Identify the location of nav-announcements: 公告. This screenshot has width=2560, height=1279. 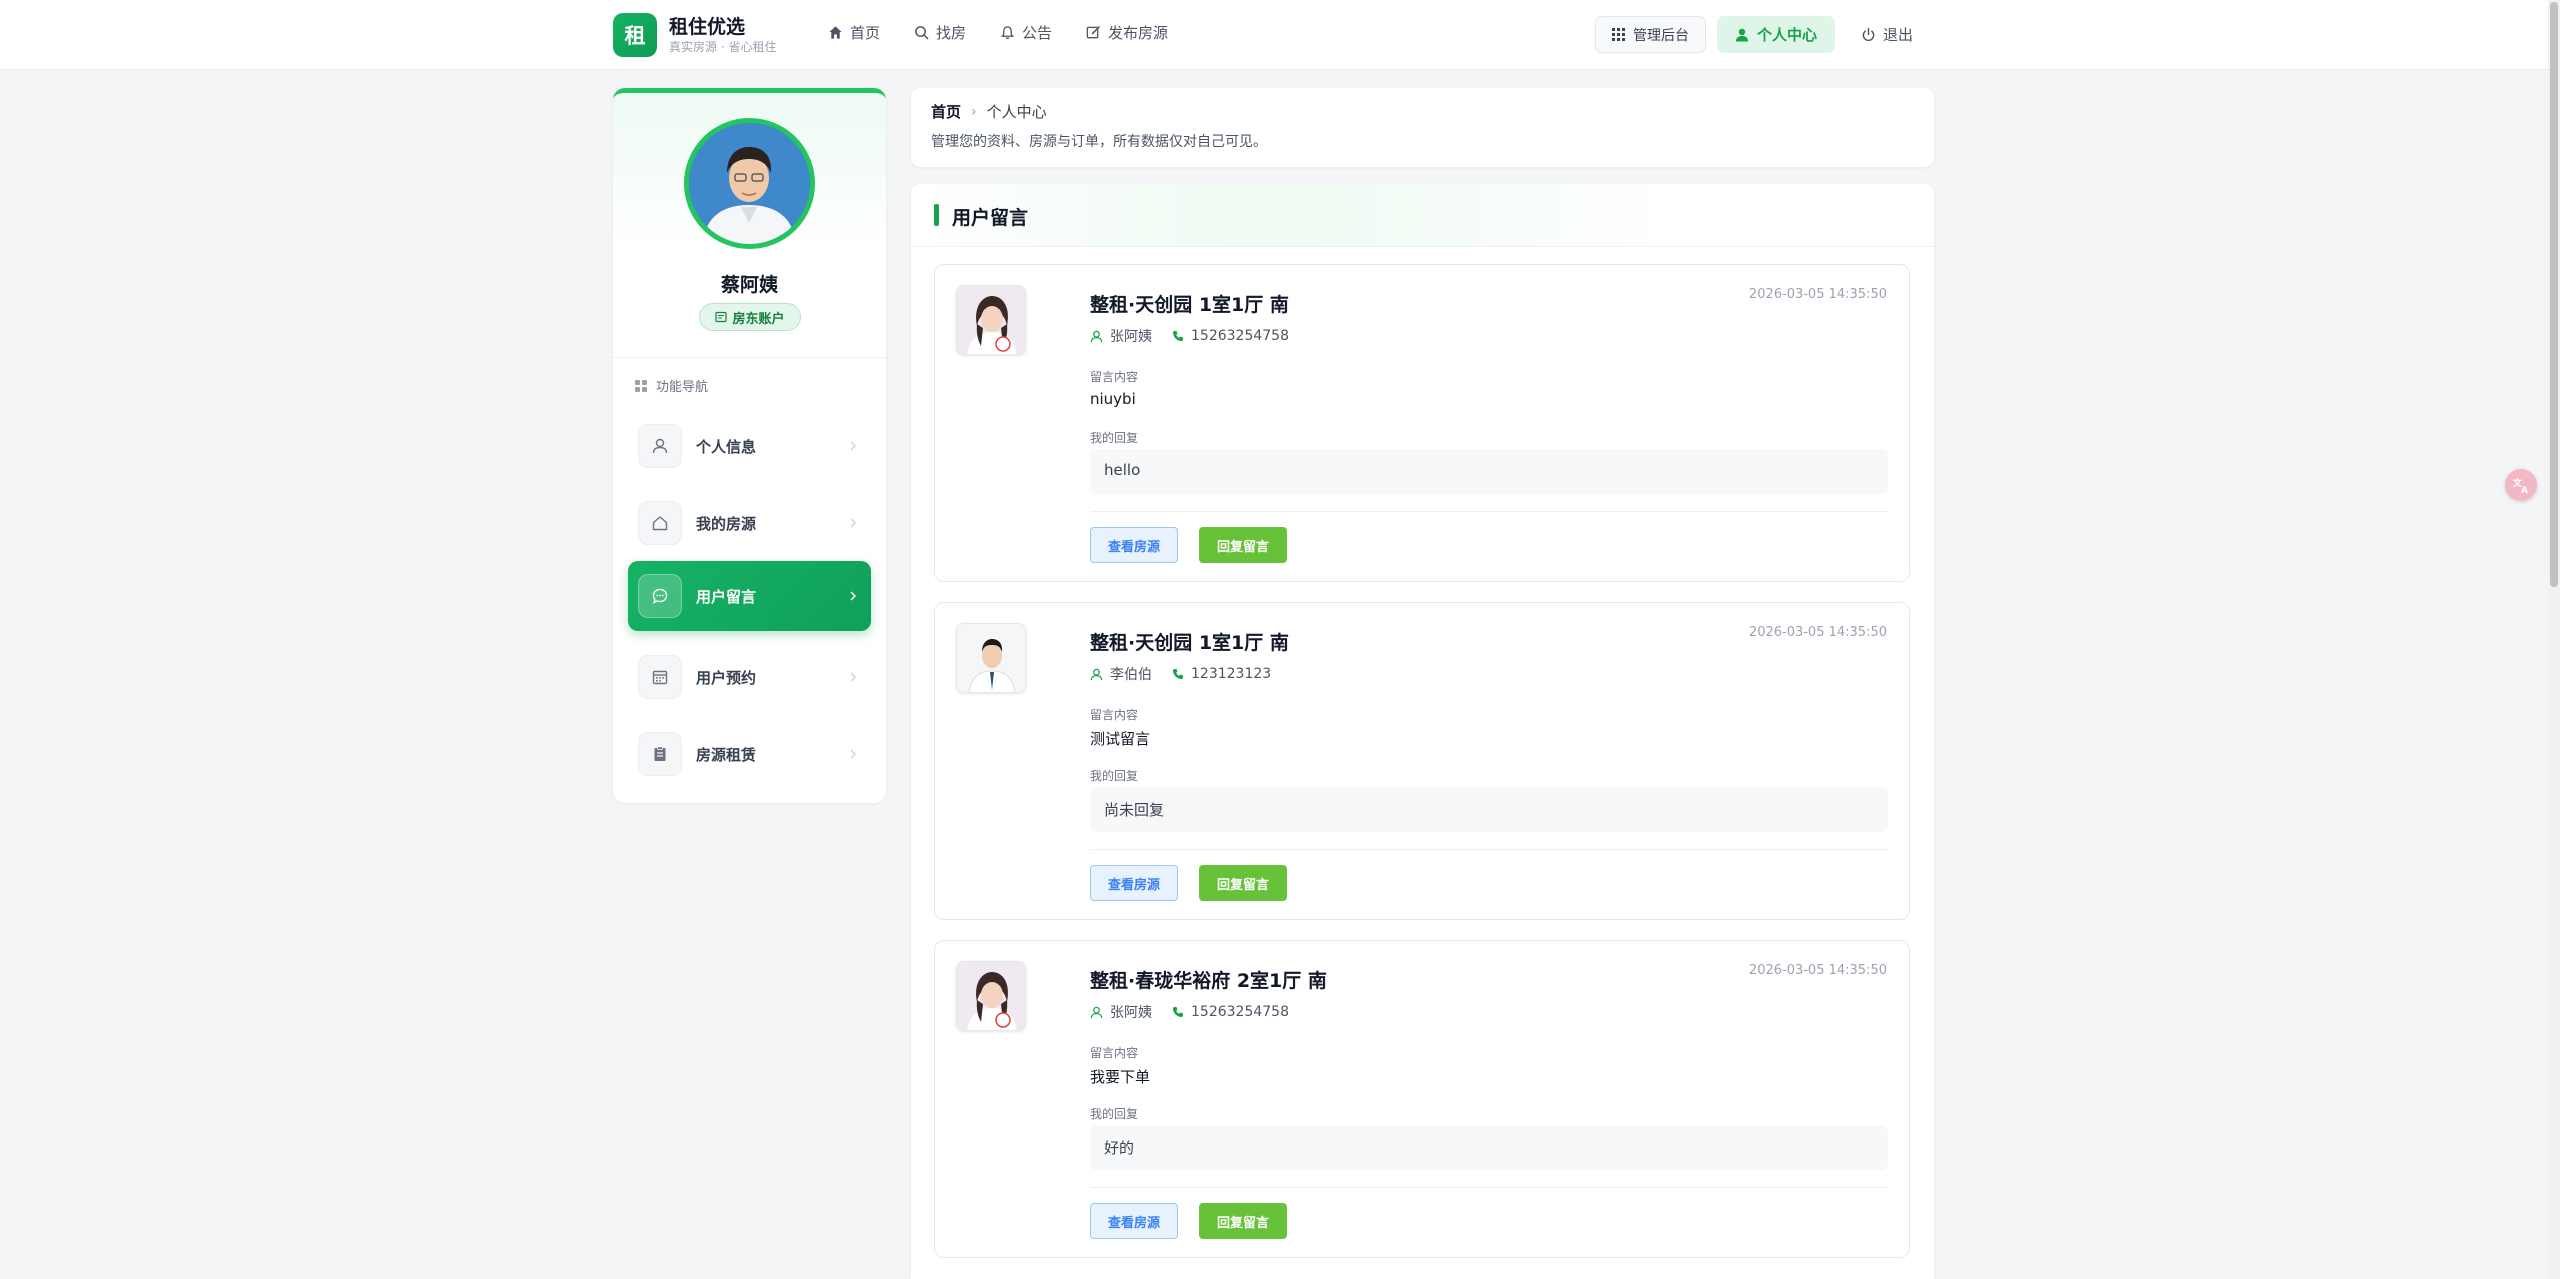
(1026, 32).